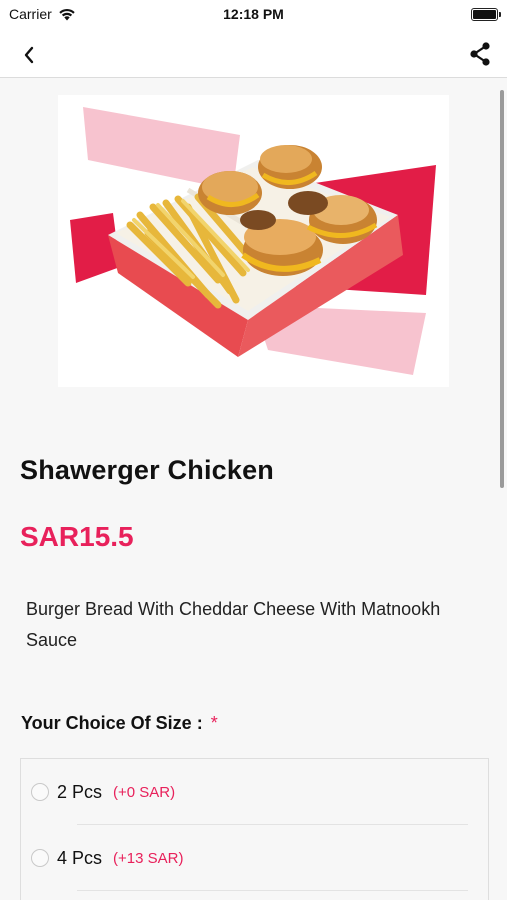 Image resolution: width=507 pixels, height=900 pixels. Describe the element at coordinates (214, 723) in the screenshot. I see `required-marker: *` at that location.